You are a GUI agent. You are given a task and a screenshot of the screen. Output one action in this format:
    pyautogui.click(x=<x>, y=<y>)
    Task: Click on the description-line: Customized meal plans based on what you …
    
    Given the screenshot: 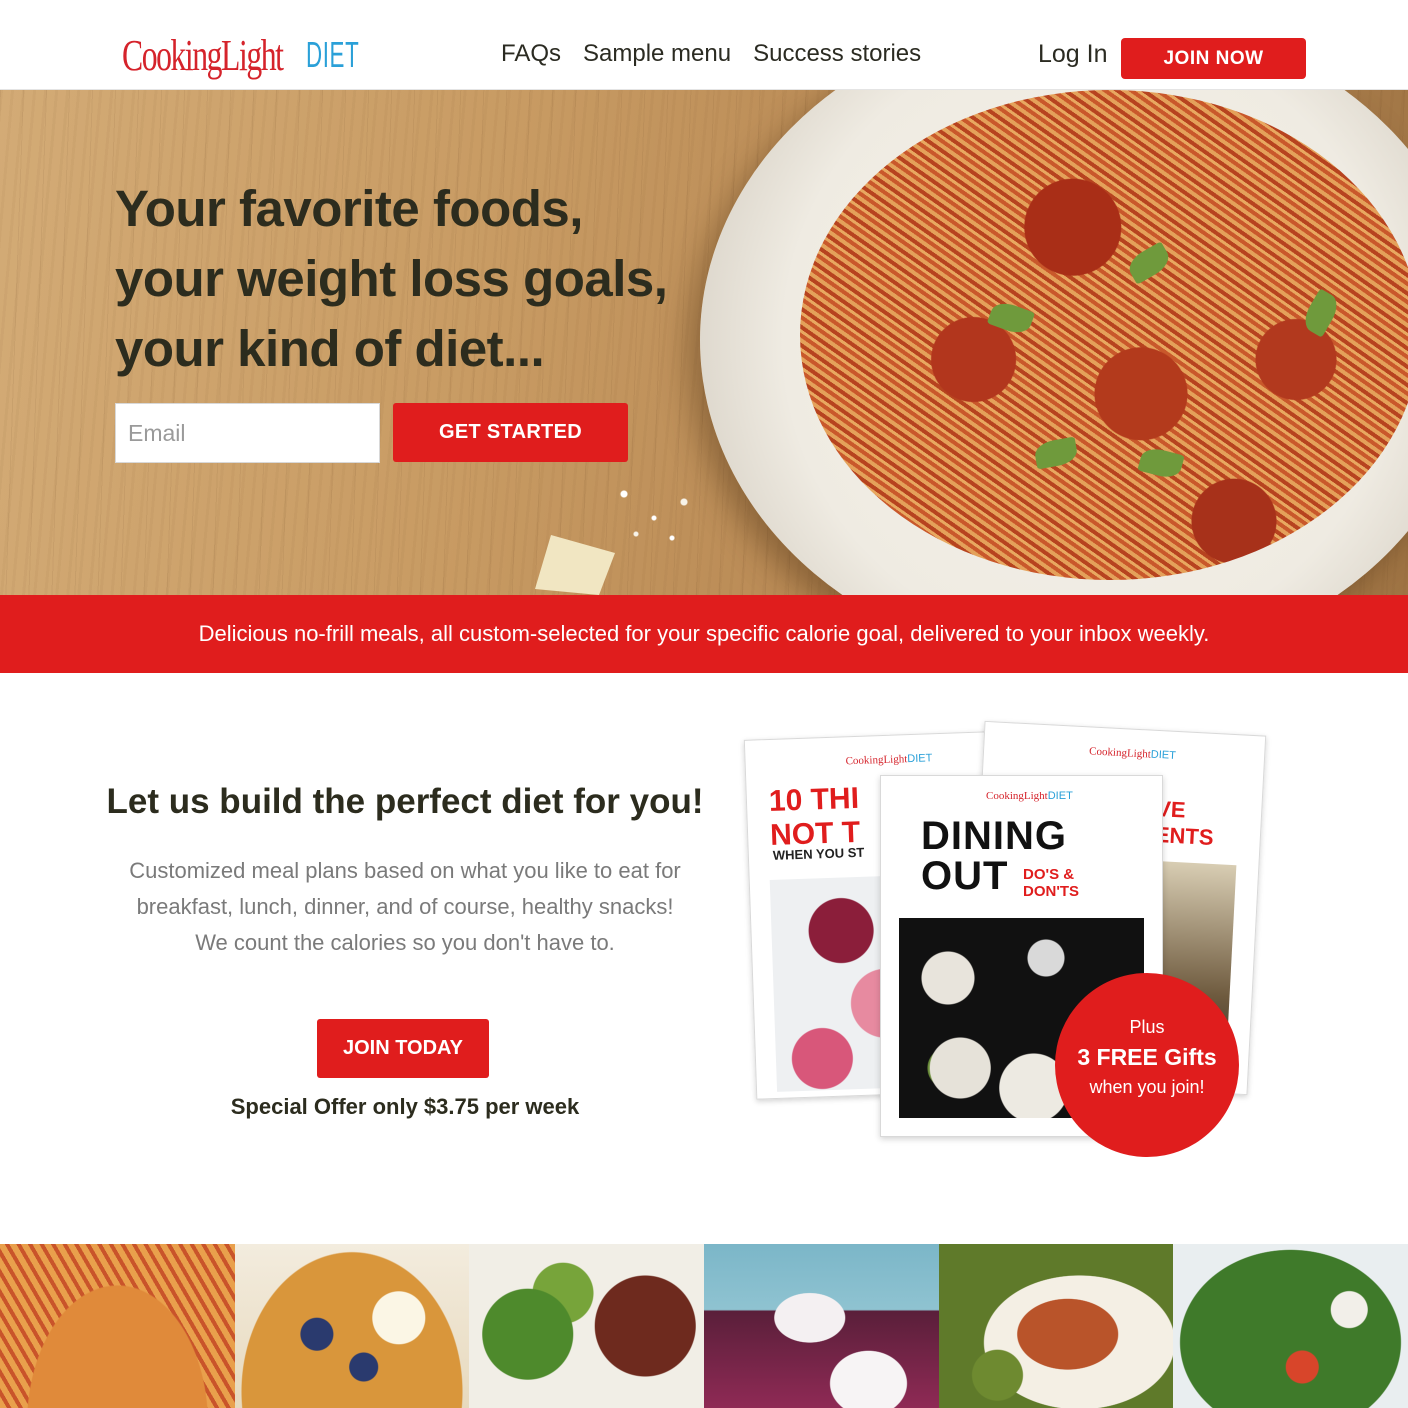 What is the action you would take?
    pyautogui.click(x=405, y=870)
    